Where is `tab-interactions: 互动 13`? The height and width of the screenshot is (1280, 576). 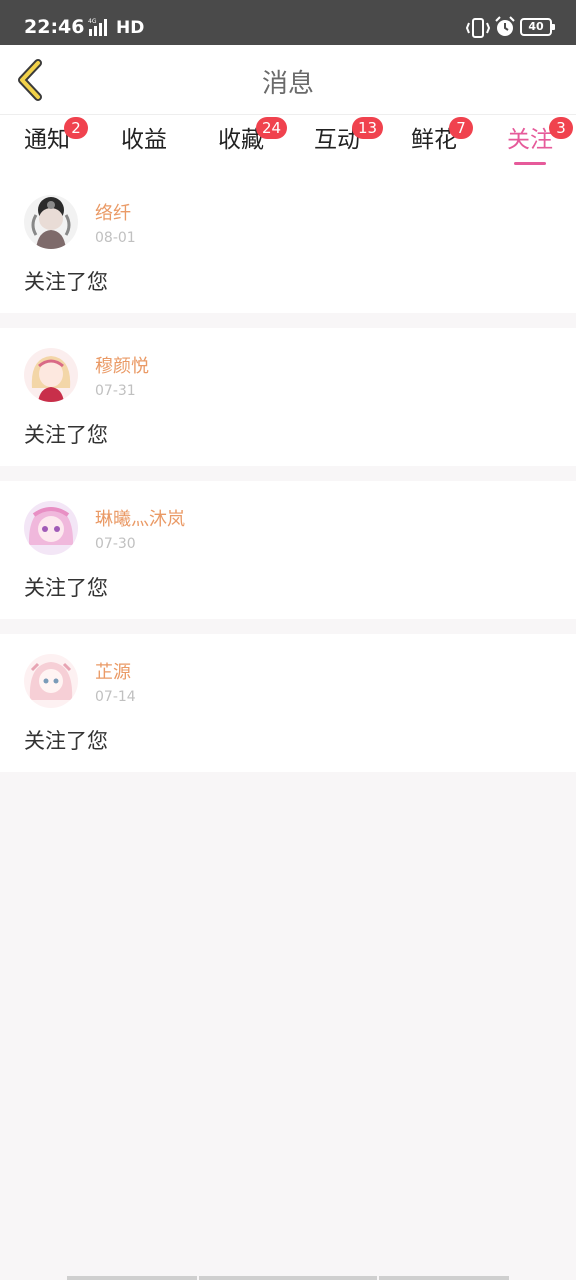 tab-interactions: 互动 13 is located at coordinates (348, 141).